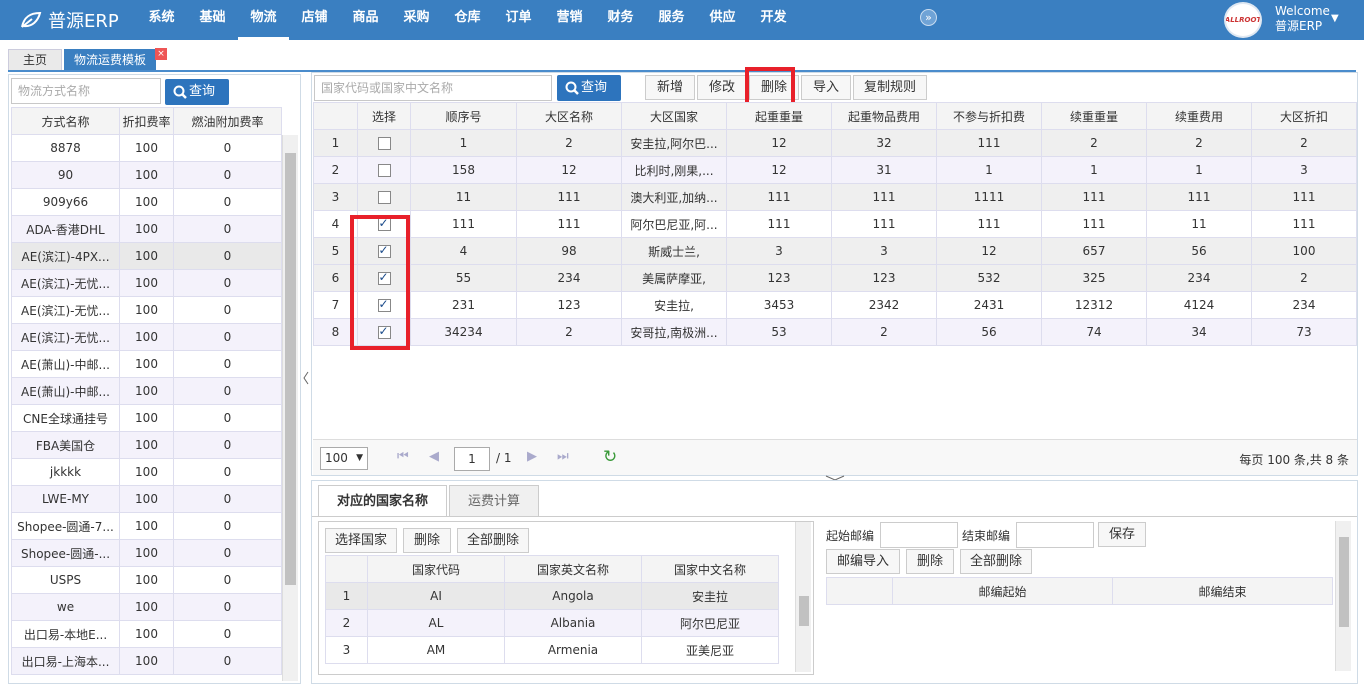 This screenshot has width=1364, height=698. I want to click on col-discount-rate: 折扣费率, so click(146, 121).